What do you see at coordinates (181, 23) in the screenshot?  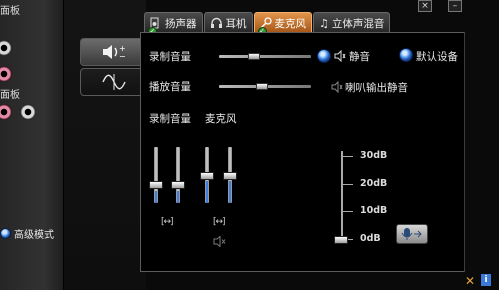 I see `tab-label: 扬声器` at bounding box center [181, 23].